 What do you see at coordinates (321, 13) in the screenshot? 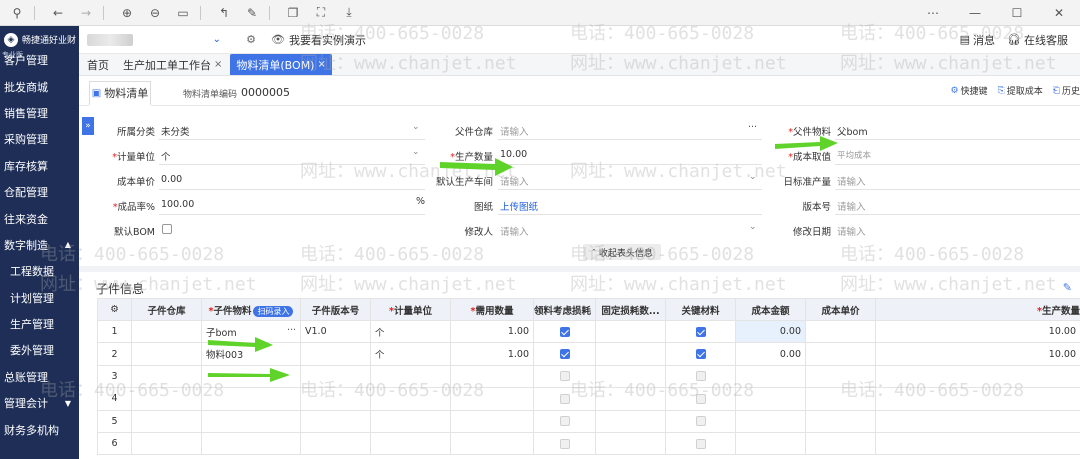
I see `scan-icon: ⛶` at bounding box center [321, 13].